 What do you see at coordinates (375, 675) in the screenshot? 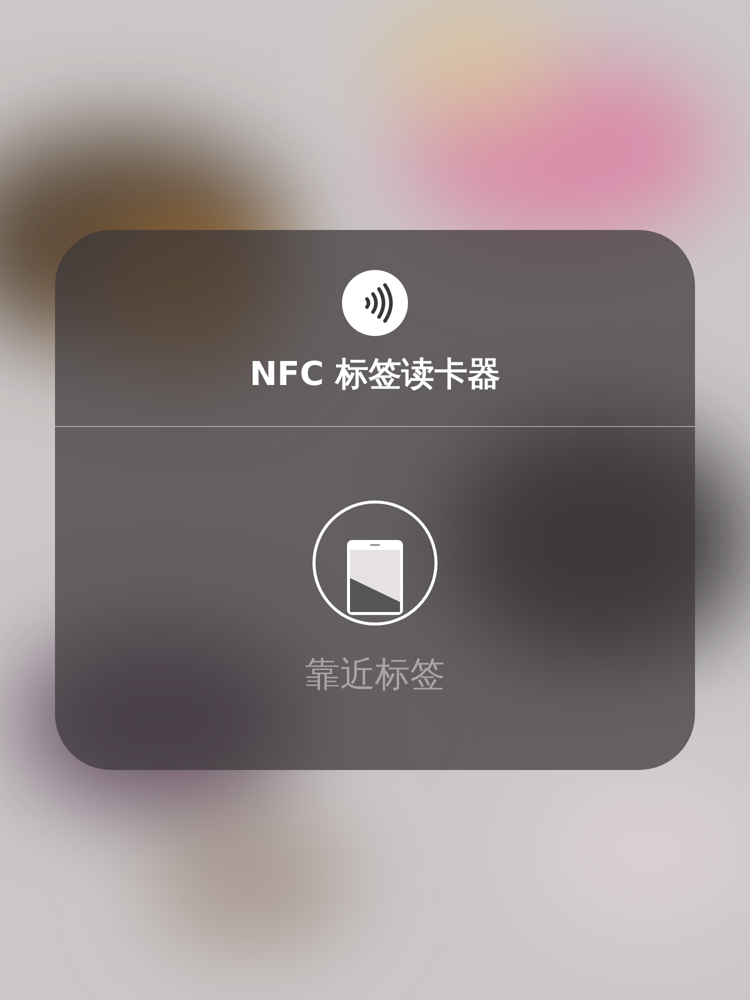
I see `prompt-text: 靠近标签` at bounding box center [375, 675].